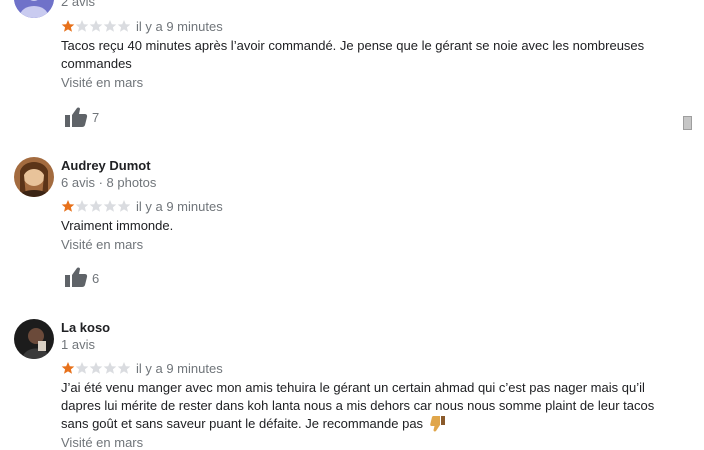 The width and height of the screenshot is (704, 450). I want to click on review-text: Vraiment immonde., so click(117, 225).